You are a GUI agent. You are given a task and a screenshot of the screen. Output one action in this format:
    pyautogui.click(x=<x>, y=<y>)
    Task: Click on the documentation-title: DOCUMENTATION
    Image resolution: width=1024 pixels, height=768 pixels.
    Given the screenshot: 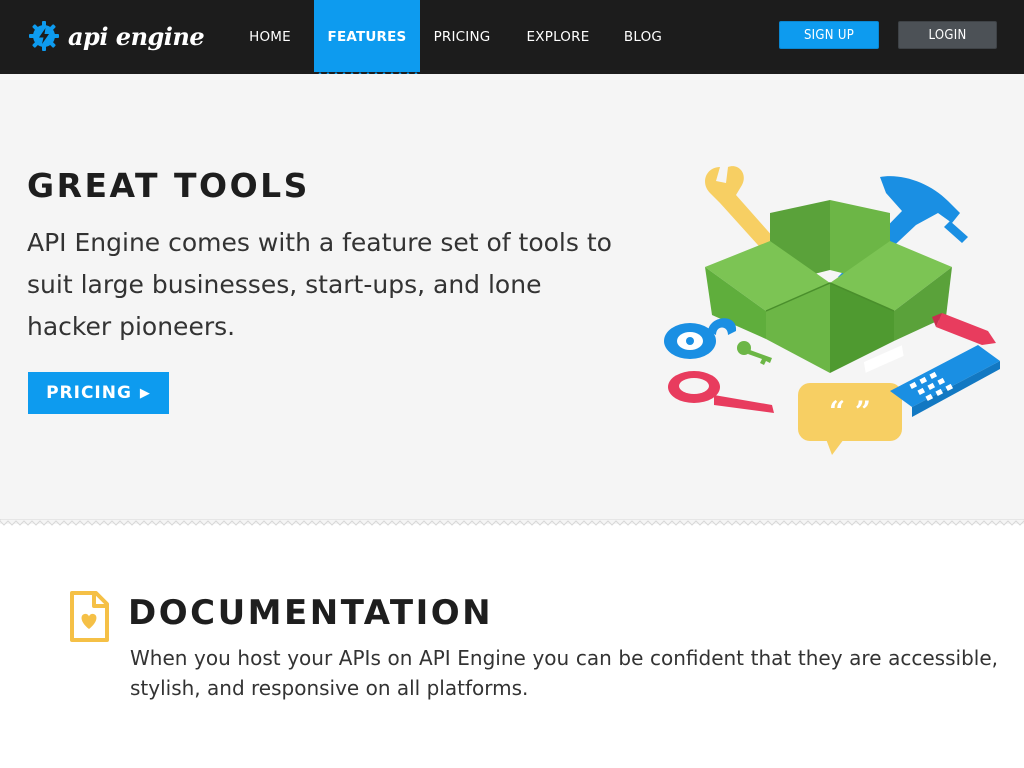 What is the action you would take?
    pyautogui.click(x=311, y=613)
    